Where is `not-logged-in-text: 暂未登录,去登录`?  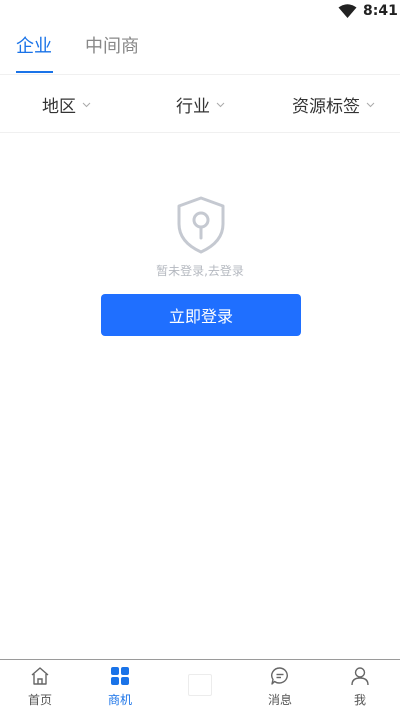
not-logged-in-text: 暂未登录,去登录 is located at coordinates (200, 270).